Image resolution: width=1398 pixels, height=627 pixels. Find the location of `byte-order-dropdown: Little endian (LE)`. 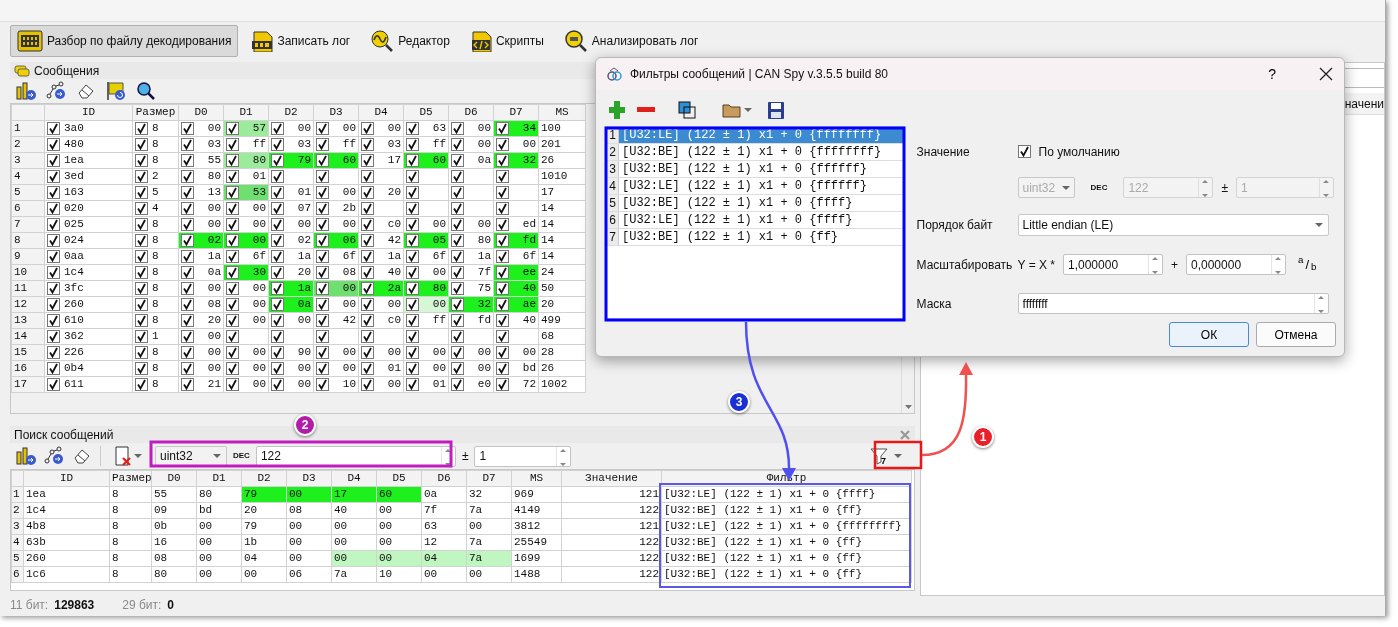

byte-order-dropdown: Little endian (LE) is located at coordinates (1173, 225).